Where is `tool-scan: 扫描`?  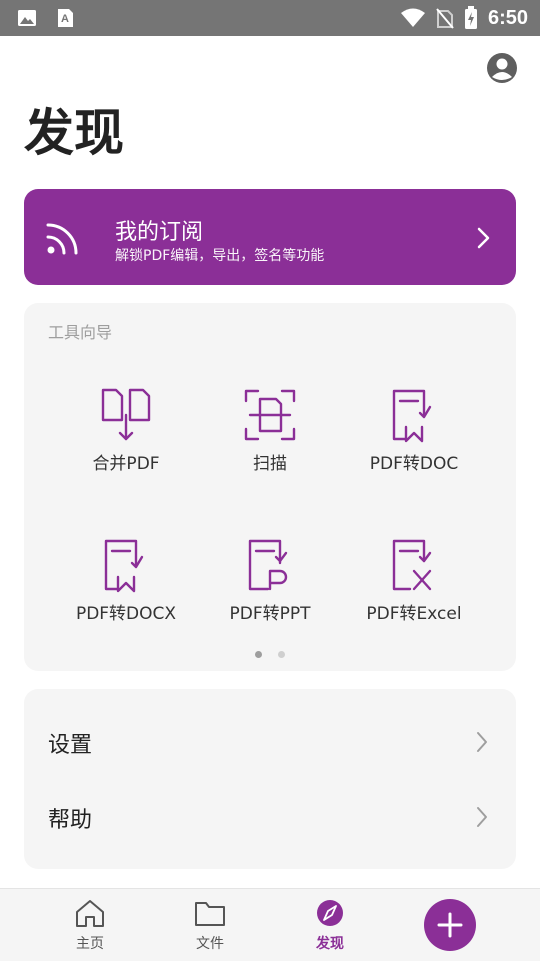
tool-scan: 扫描 is located at coordinates (270, 442).